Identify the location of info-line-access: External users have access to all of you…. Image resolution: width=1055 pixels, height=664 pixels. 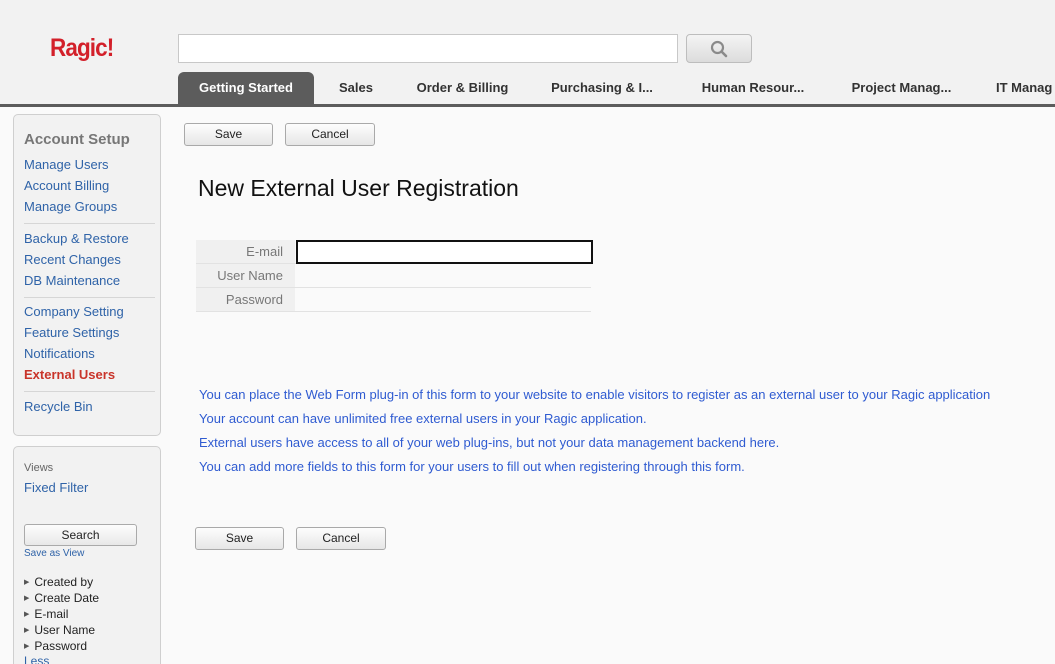
(489, 442).